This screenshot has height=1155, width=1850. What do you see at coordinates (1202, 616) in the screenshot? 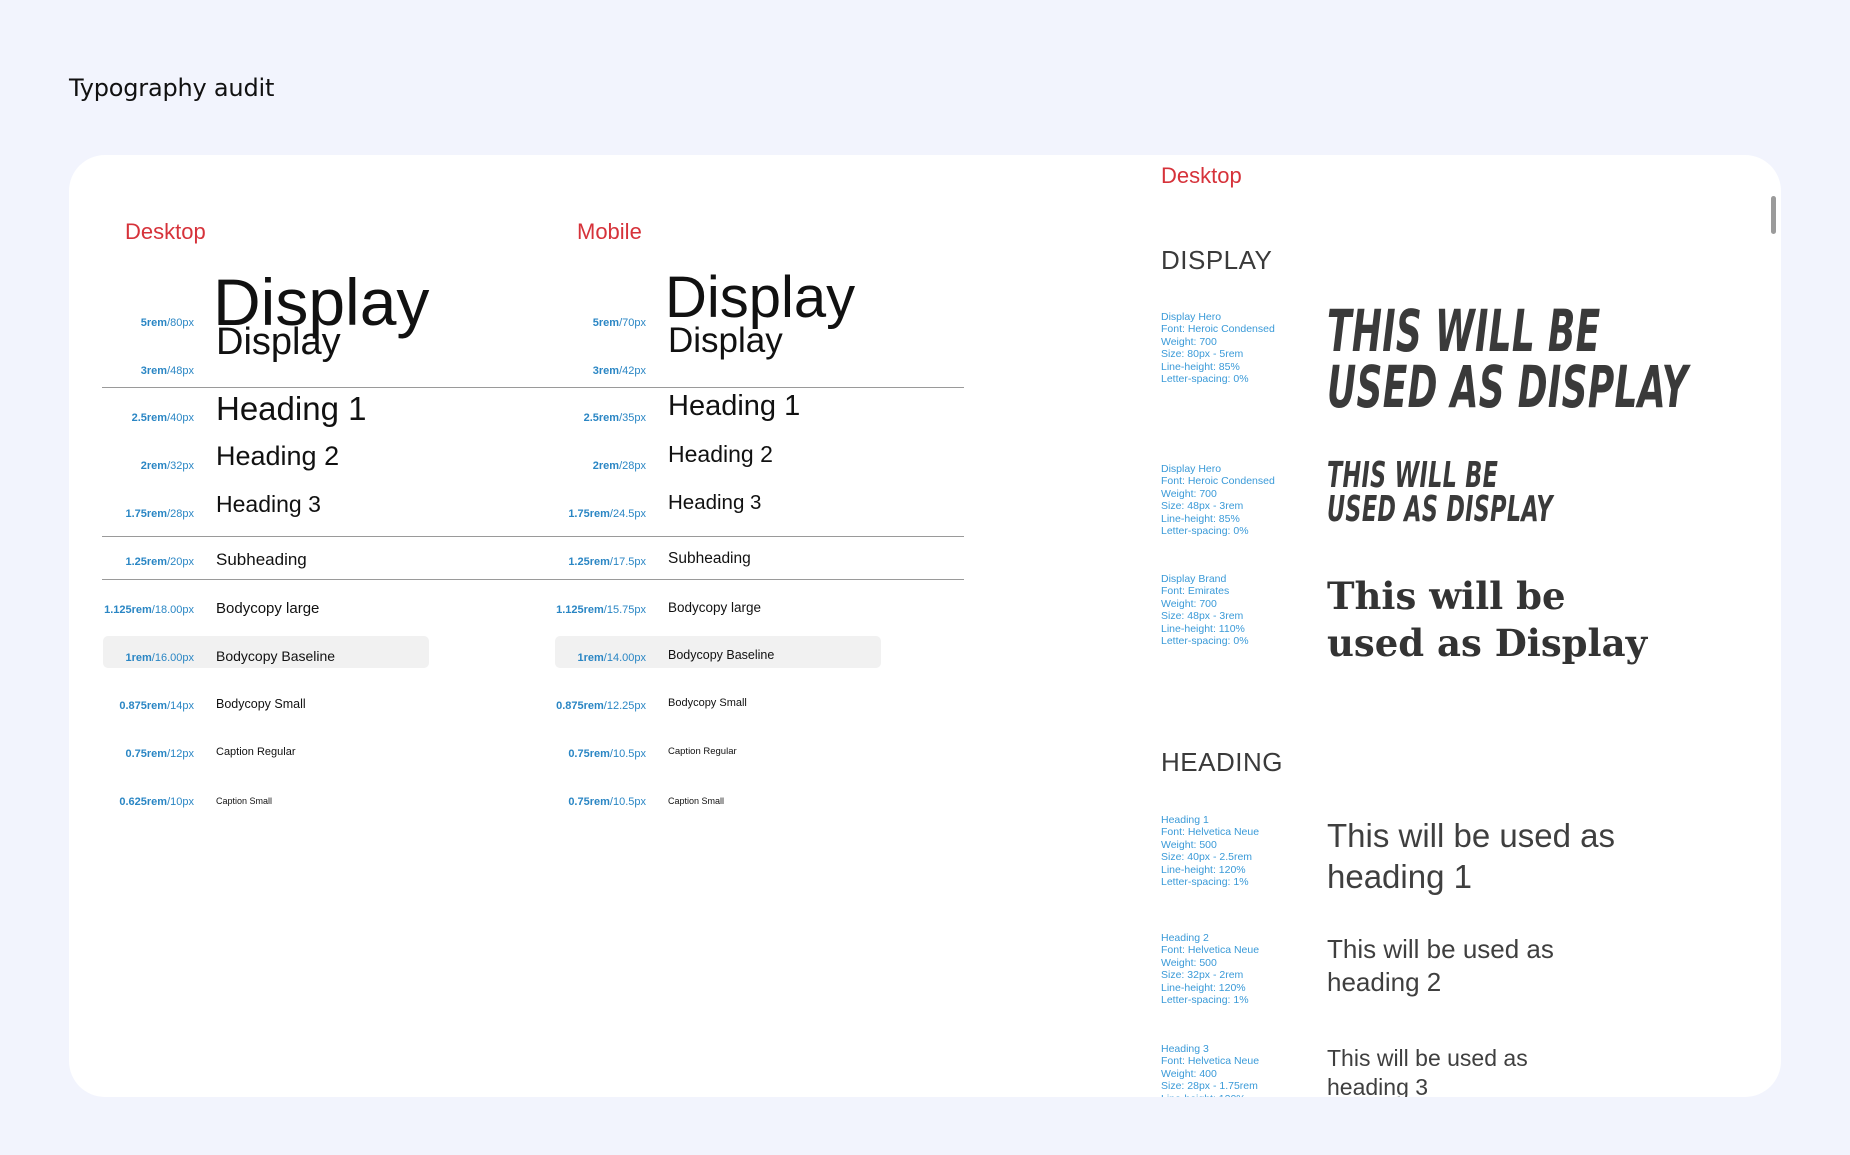
I see `display-brand-spec-line: Size: 48px - 3rem` at bounding box center [1202, 616].